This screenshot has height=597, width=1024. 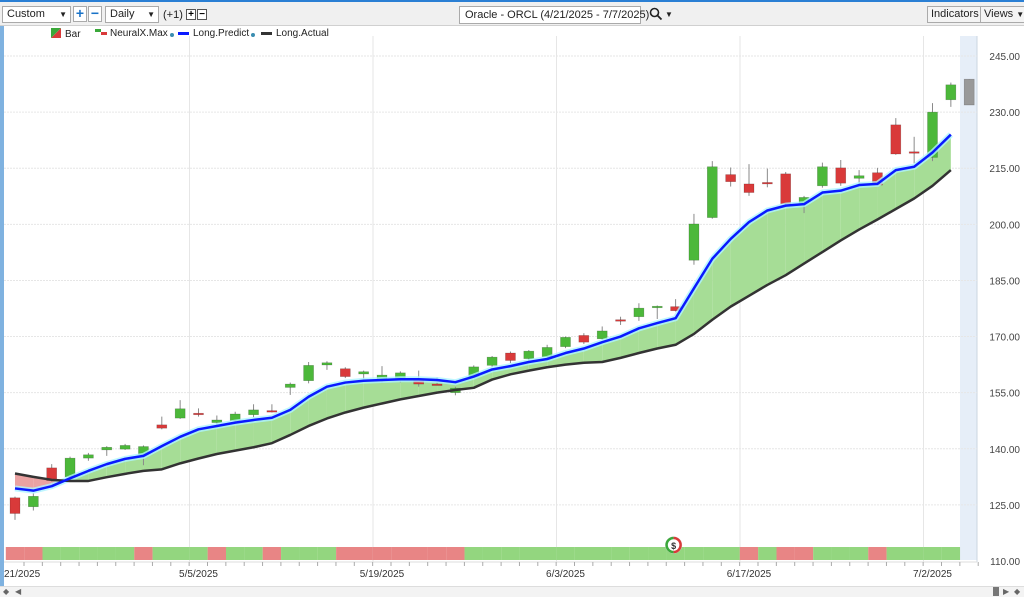 What do you see at coordinates (968, 298) in the screenshot?
I see `live-bar-highlight` at bounding box center [968, 298].